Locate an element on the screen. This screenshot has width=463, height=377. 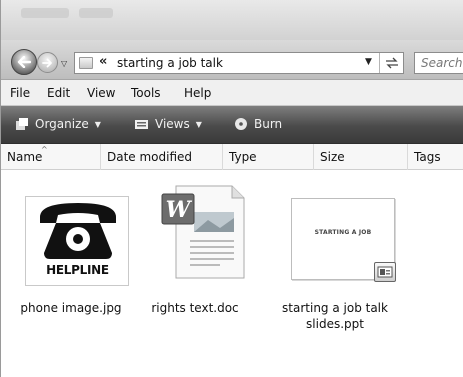
back-button is located at coordinates (24, 62).